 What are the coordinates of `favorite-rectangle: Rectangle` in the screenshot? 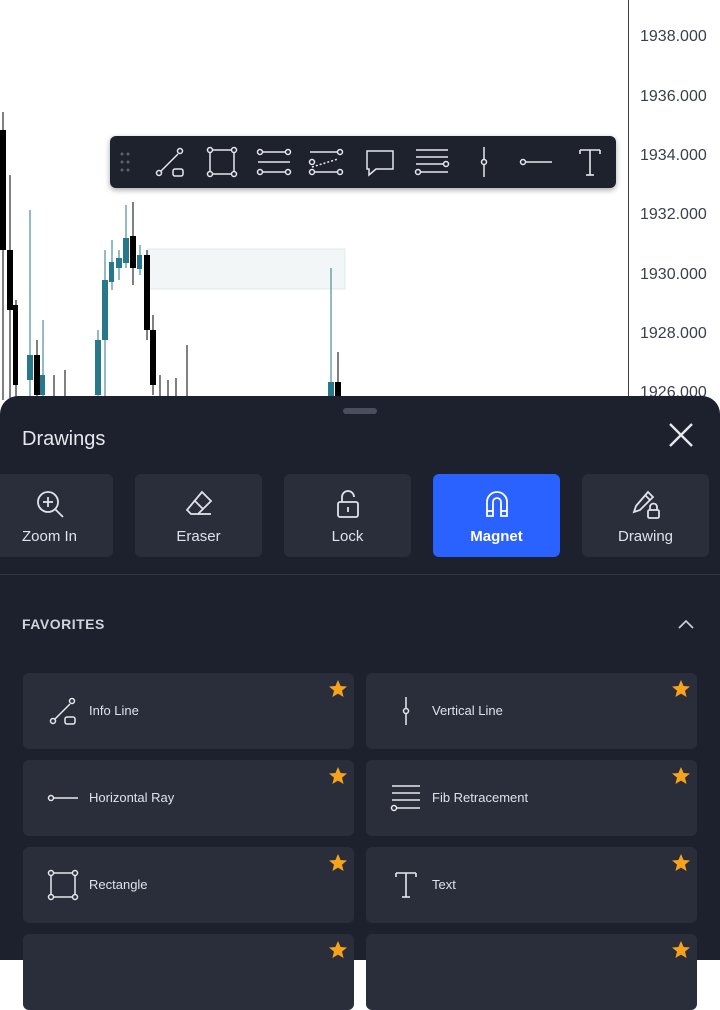 It's located at (188, 885).